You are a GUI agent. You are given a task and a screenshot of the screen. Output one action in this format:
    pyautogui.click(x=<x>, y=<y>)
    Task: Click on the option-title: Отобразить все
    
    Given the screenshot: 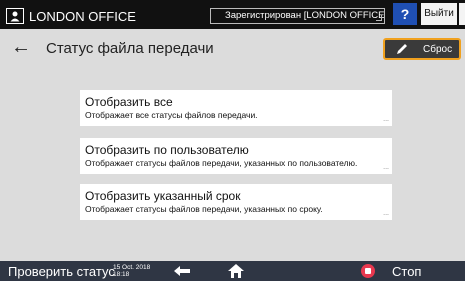 What is the action you would take?
    pyautogui.click(x=129, y=102)
    